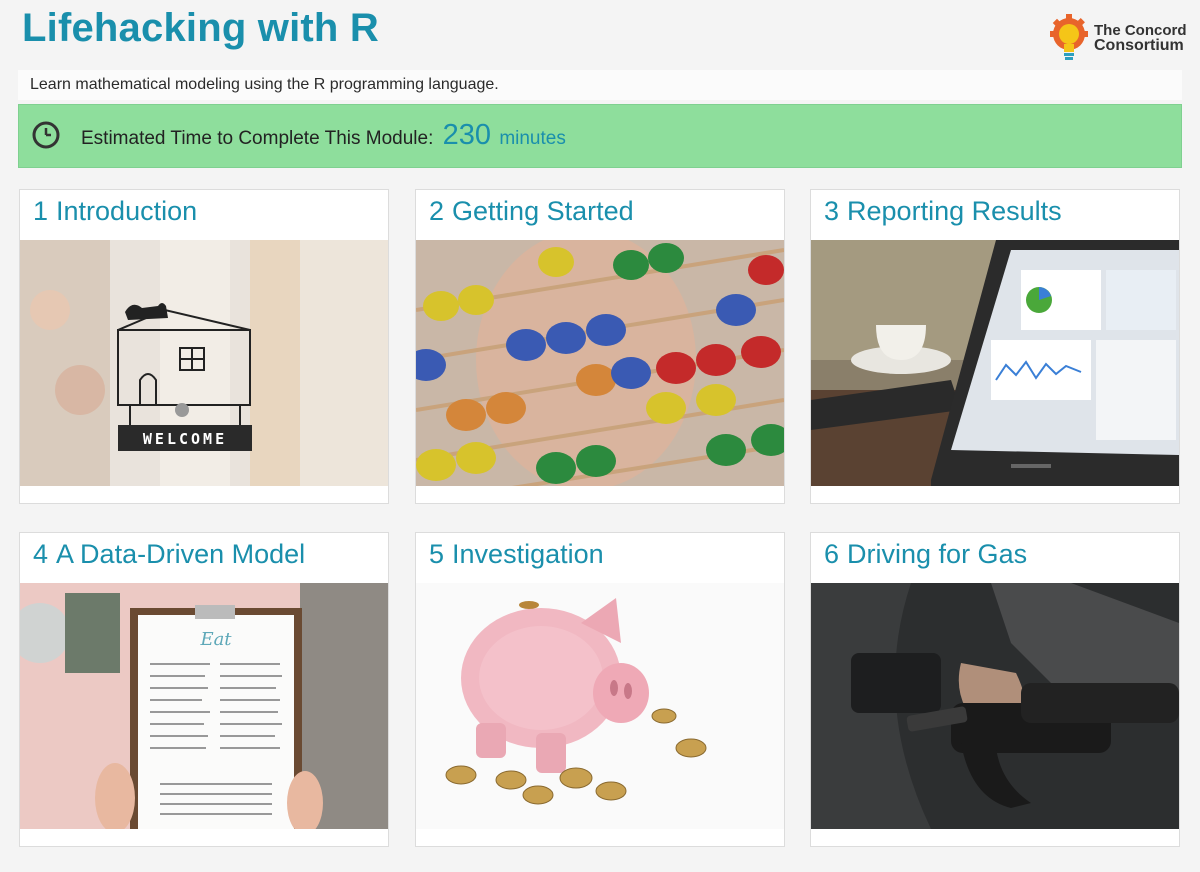  What do you see at coordinates (200, 28) in the screenshot?
I see `page-title: Lifehacking with R` at bounding box center [200, 28].